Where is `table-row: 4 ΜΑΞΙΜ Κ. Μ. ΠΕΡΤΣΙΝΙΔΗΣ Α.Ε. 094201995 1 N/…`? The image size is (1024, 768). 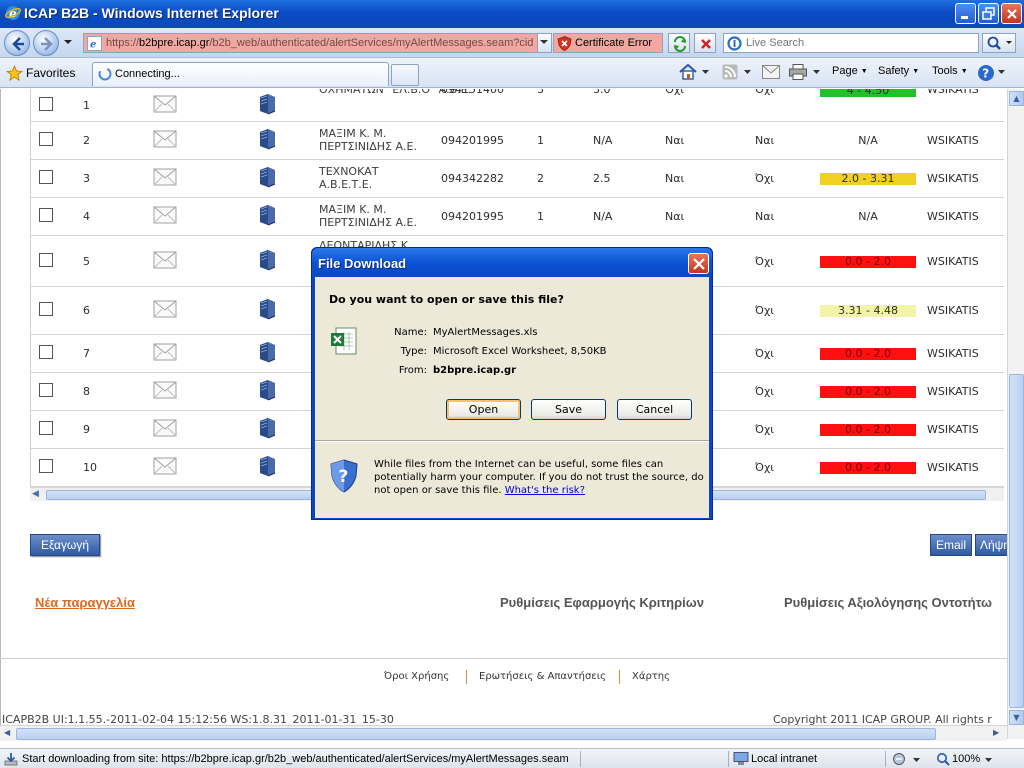
table-row: 4 ΜΑΞΙΜ Κ. Μ. ΠΕΡΤΣΙΝΙΔΗΣ Α.Ε. 094201995 1 N/… is located at coordinates (517, 217).